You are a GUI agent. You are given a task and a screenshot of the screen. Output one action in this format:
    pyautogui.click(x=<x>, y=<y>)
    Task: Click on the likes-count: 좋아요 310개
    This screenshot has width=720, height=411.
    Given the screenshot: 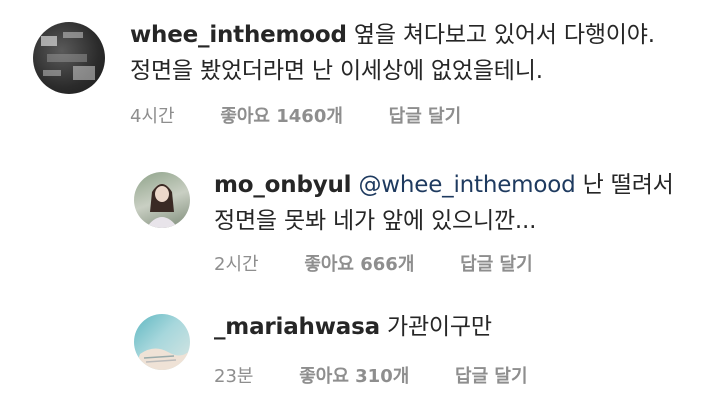 What is the action you would take?
    pyautogui.click(x=354, y=376)
    